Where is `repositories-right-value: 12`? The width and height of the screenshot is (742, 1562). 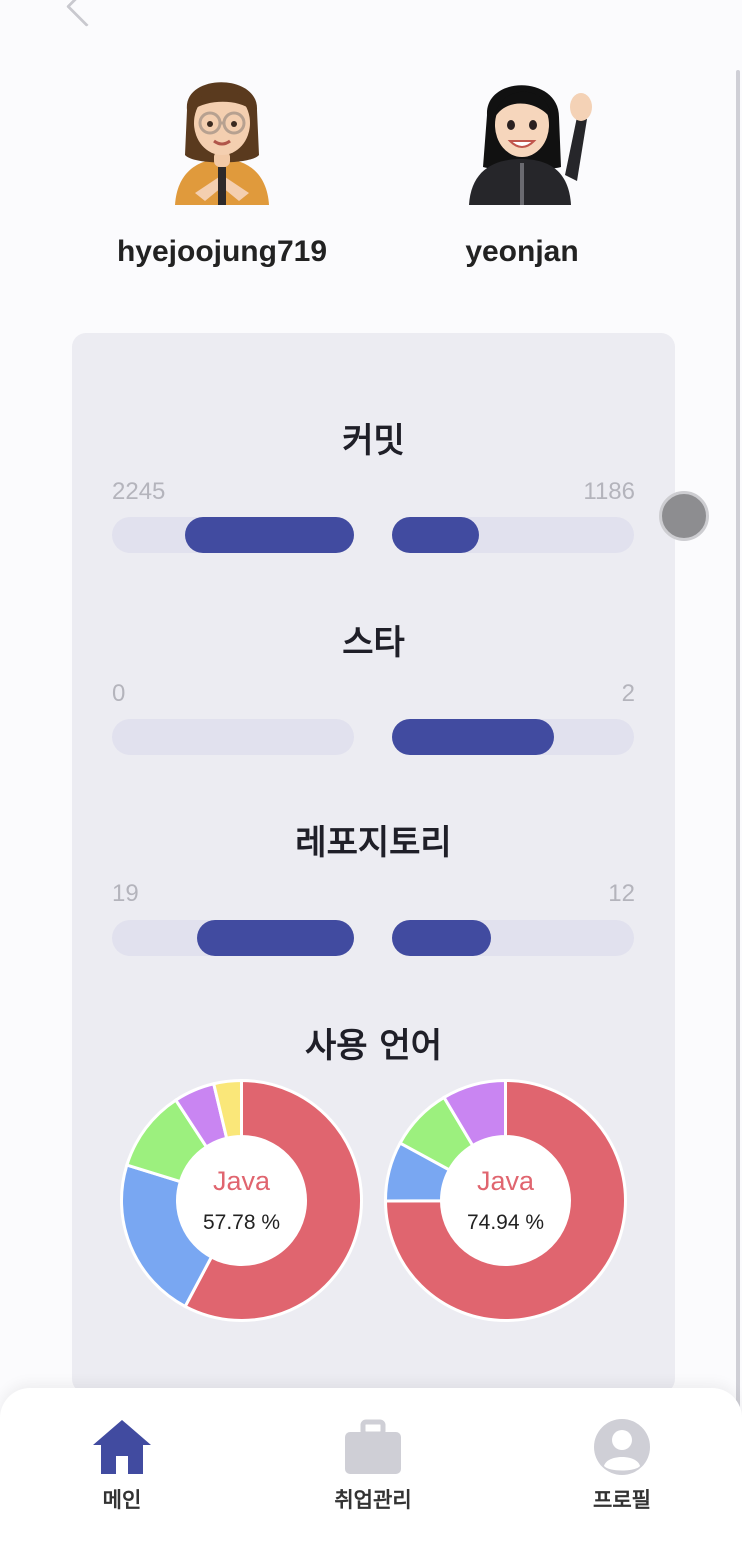
repositories-right-value: 12 is located at coordinates (621, 893).